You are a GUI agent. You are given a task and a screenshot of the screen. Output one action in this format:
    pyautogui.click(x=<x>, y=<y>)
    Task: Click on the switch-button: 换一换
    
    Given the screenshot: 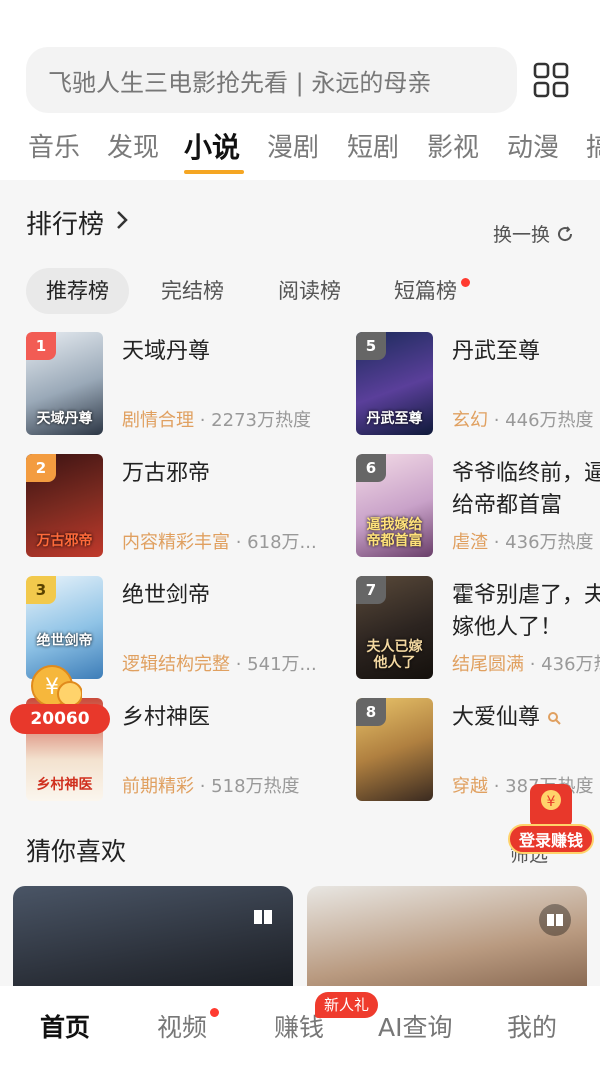 What is the action you would take?
    pyautogui.click(x=533, y=233)
    